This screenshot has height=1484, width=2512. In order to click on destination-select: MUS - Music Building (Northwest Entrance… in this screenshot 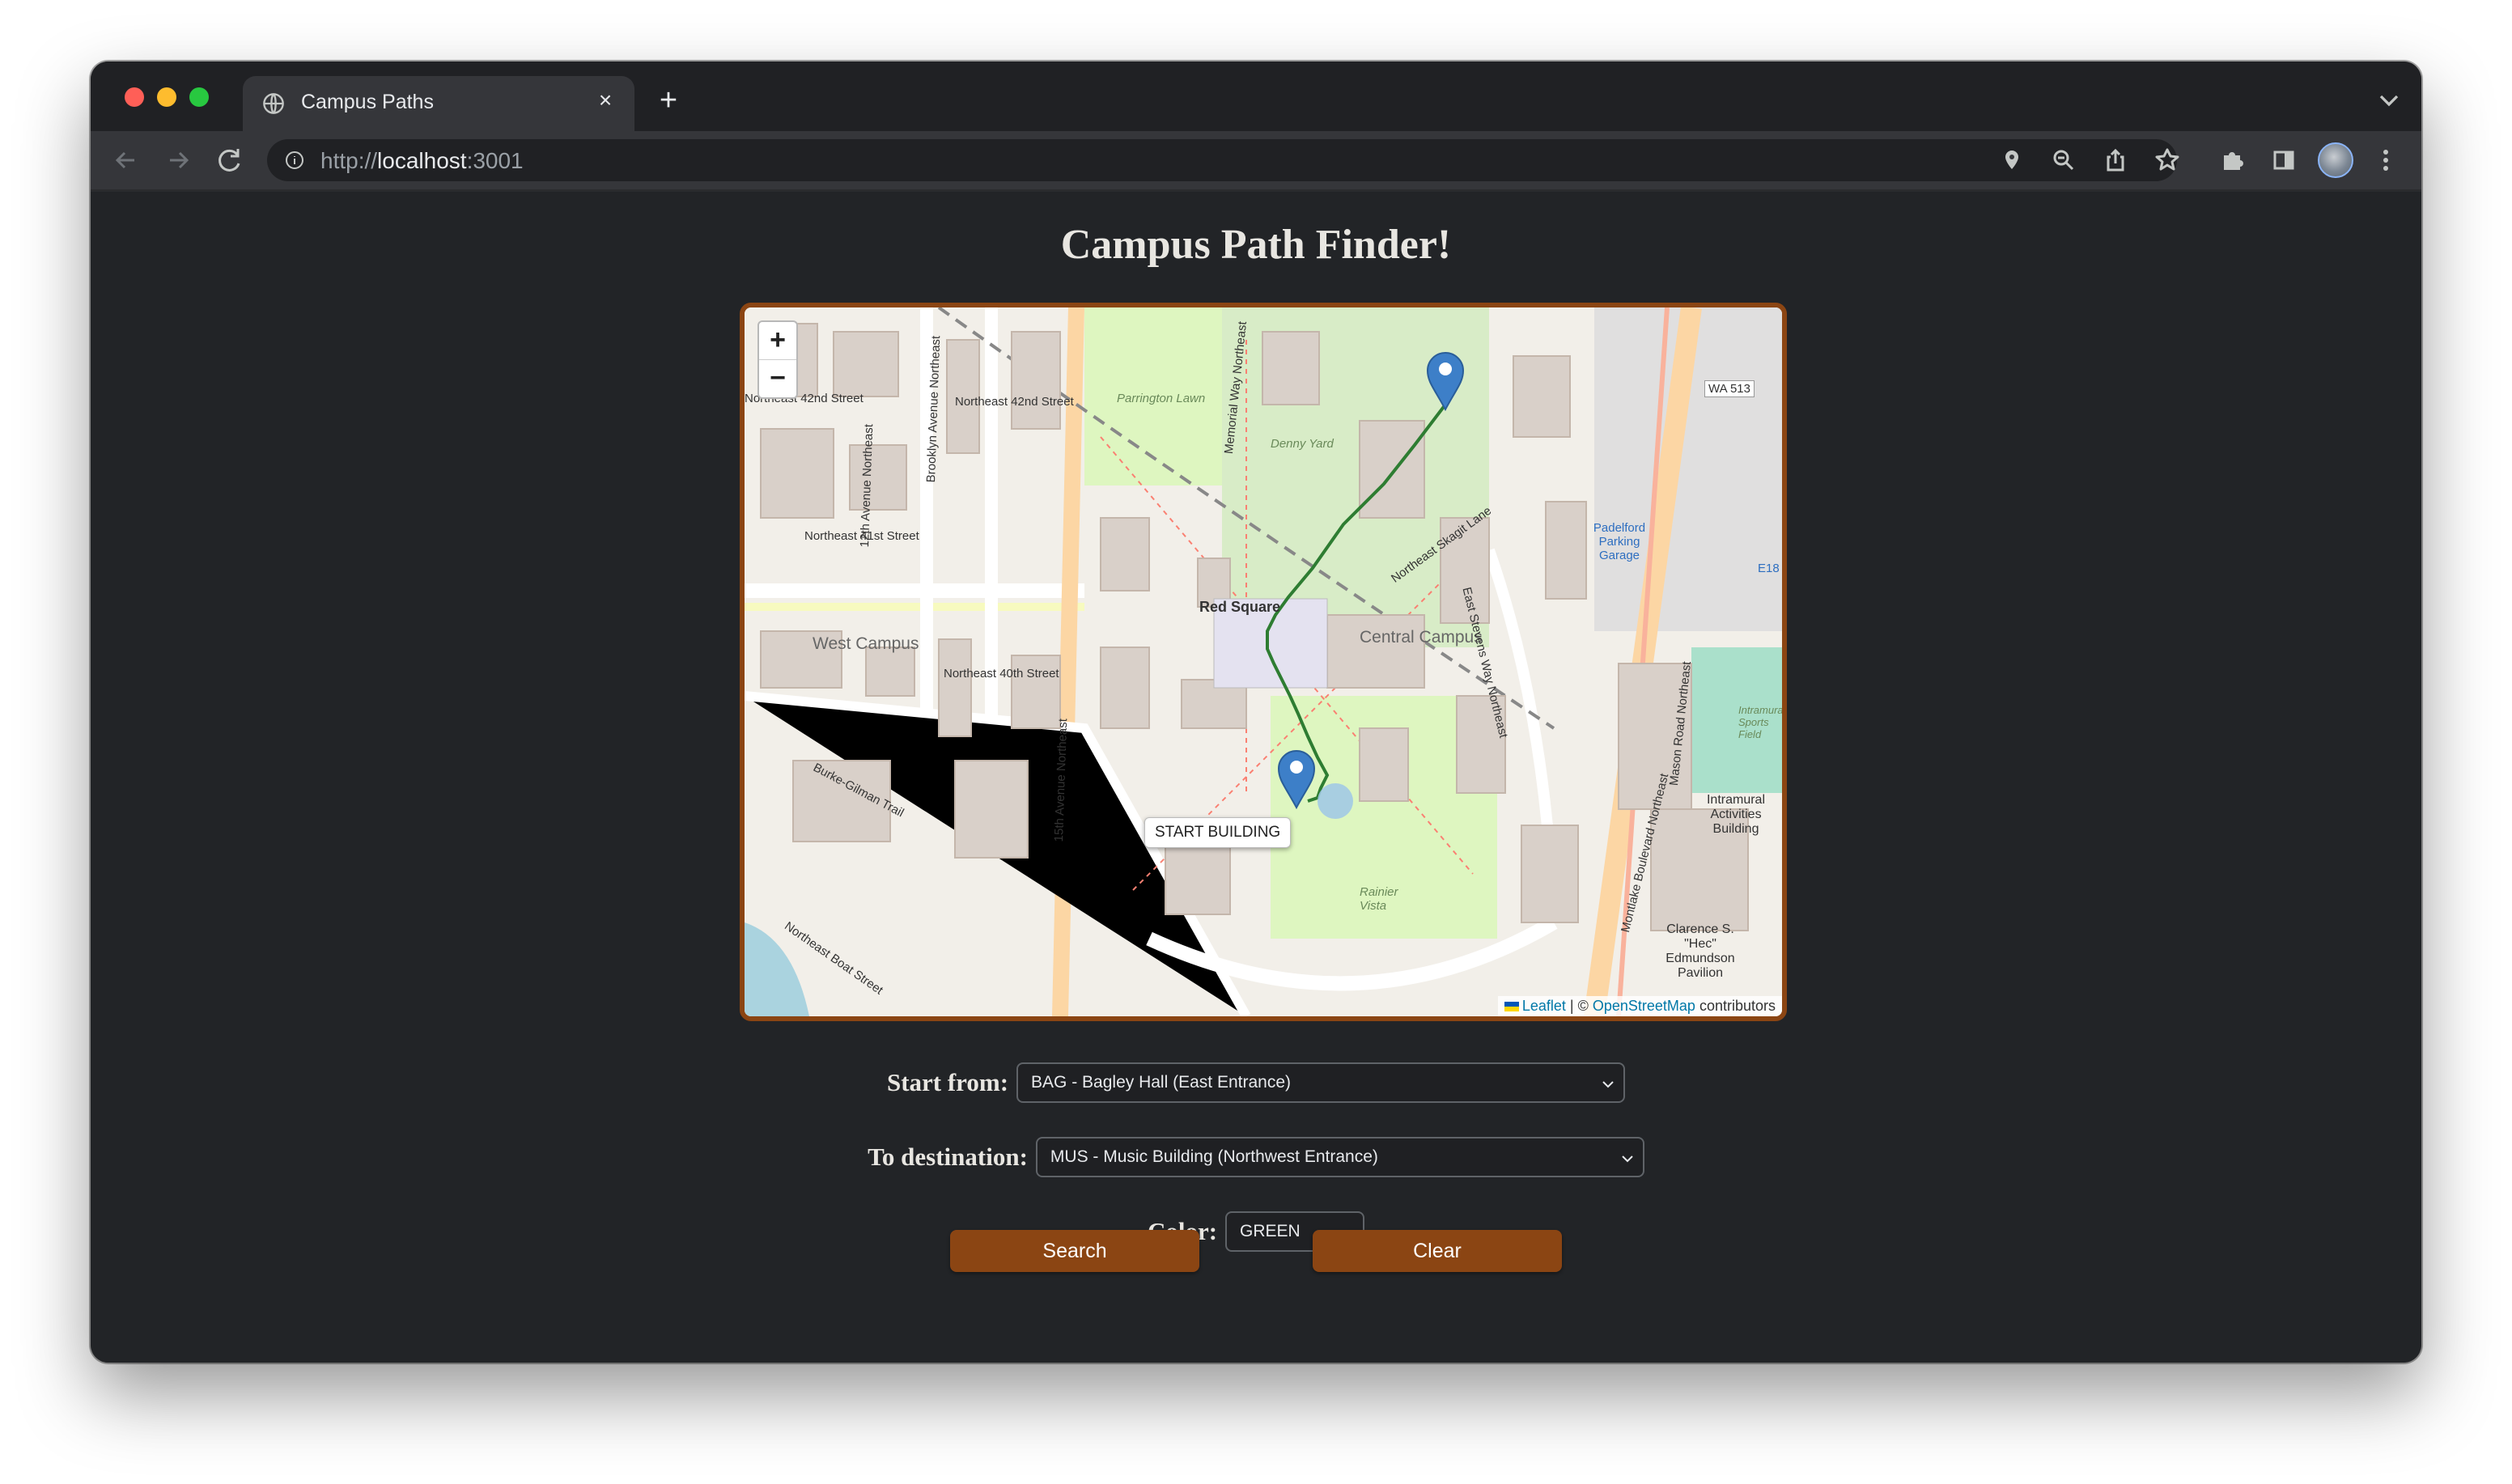, I will do `click(1339, 1157)`.